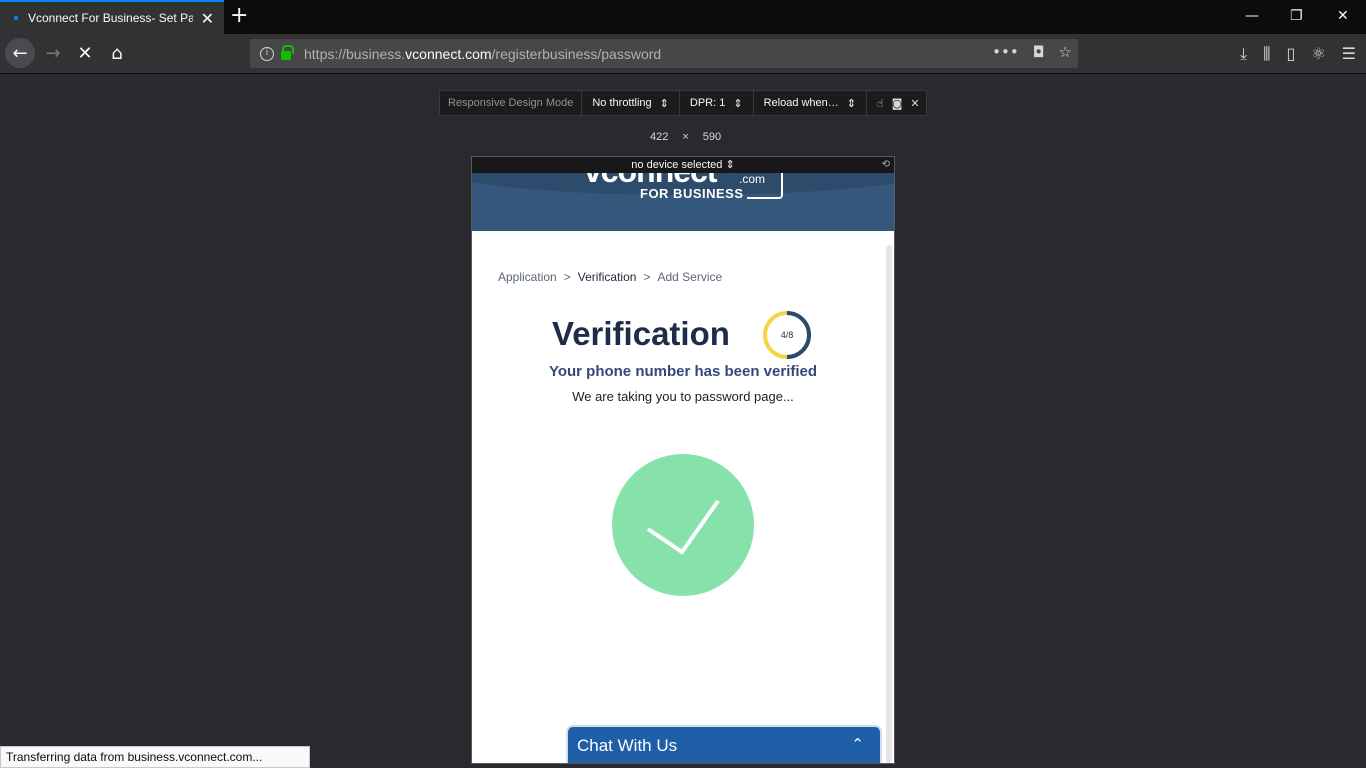 The width and height of the screenshot is (1366, 768). Describe the element at coordinates (627, 745) in the screenshot. I see `chat-label: Chat With Us` at that location.